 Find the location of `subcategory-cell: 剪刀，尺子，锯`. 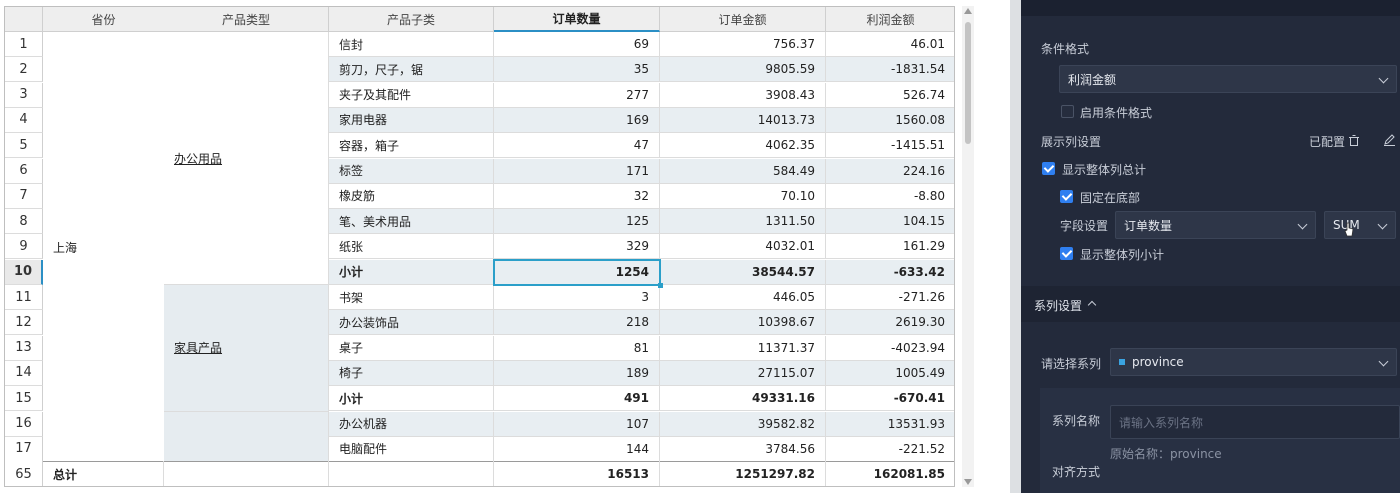

subcategory-cell: 剪刀，尺子，锯 is located at coordinates (411, 70).